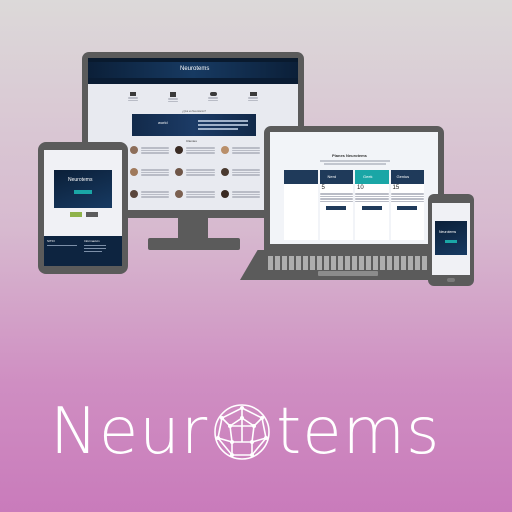 The image size is (512, 512). I want to click on brand-name-suffix: tems, so click(358, 432).